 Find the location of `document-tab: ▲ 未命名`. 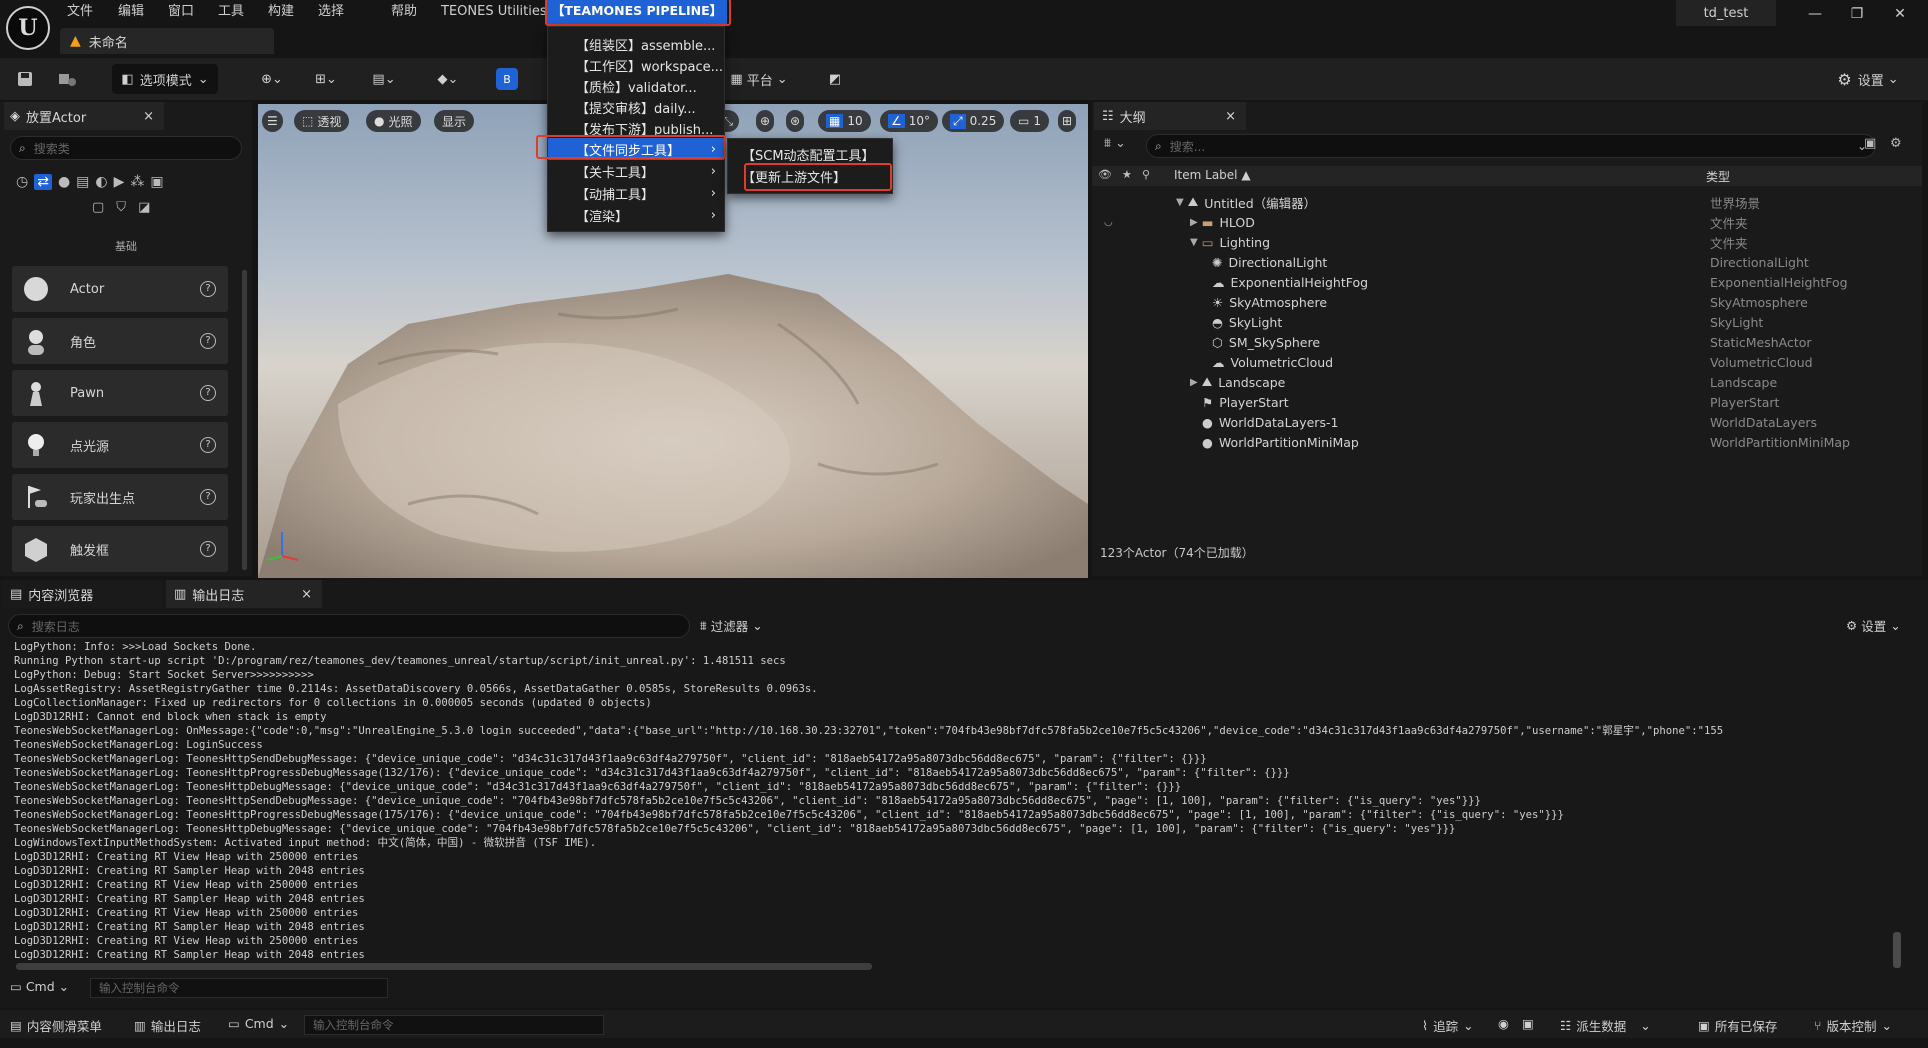

document-tab: ▲ 未命名 is located at coordinates (167, 41).